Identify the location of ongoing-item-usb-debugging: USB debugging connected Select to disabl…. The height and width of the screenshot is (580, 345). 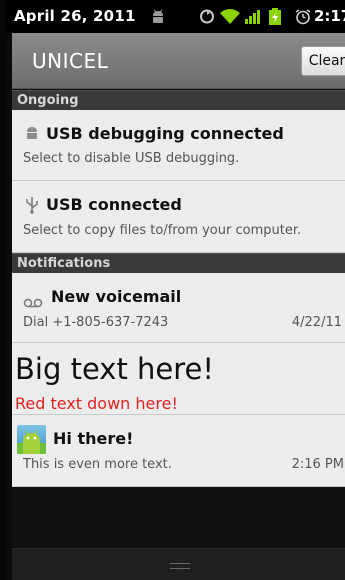
(178, 145).